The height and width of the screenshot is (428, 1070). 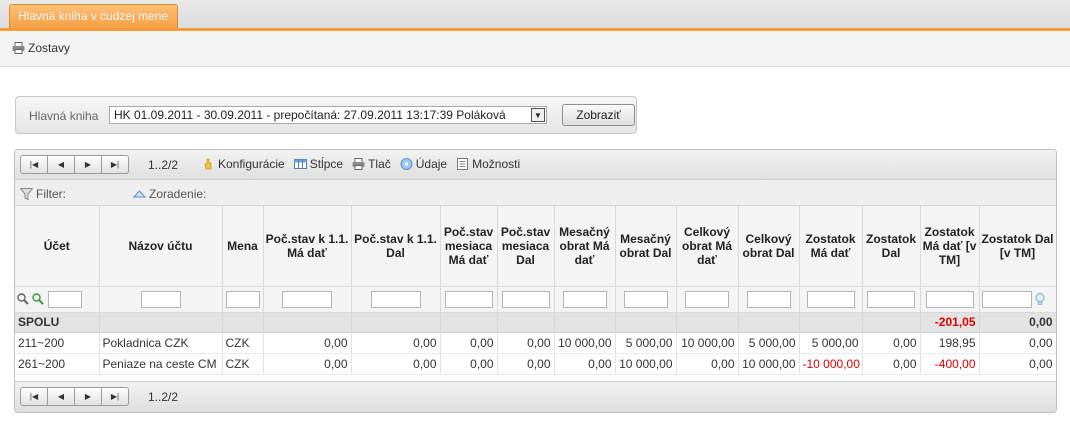 I want to click on filter-input-total-turnover-credit, so click(x=768, y=299).